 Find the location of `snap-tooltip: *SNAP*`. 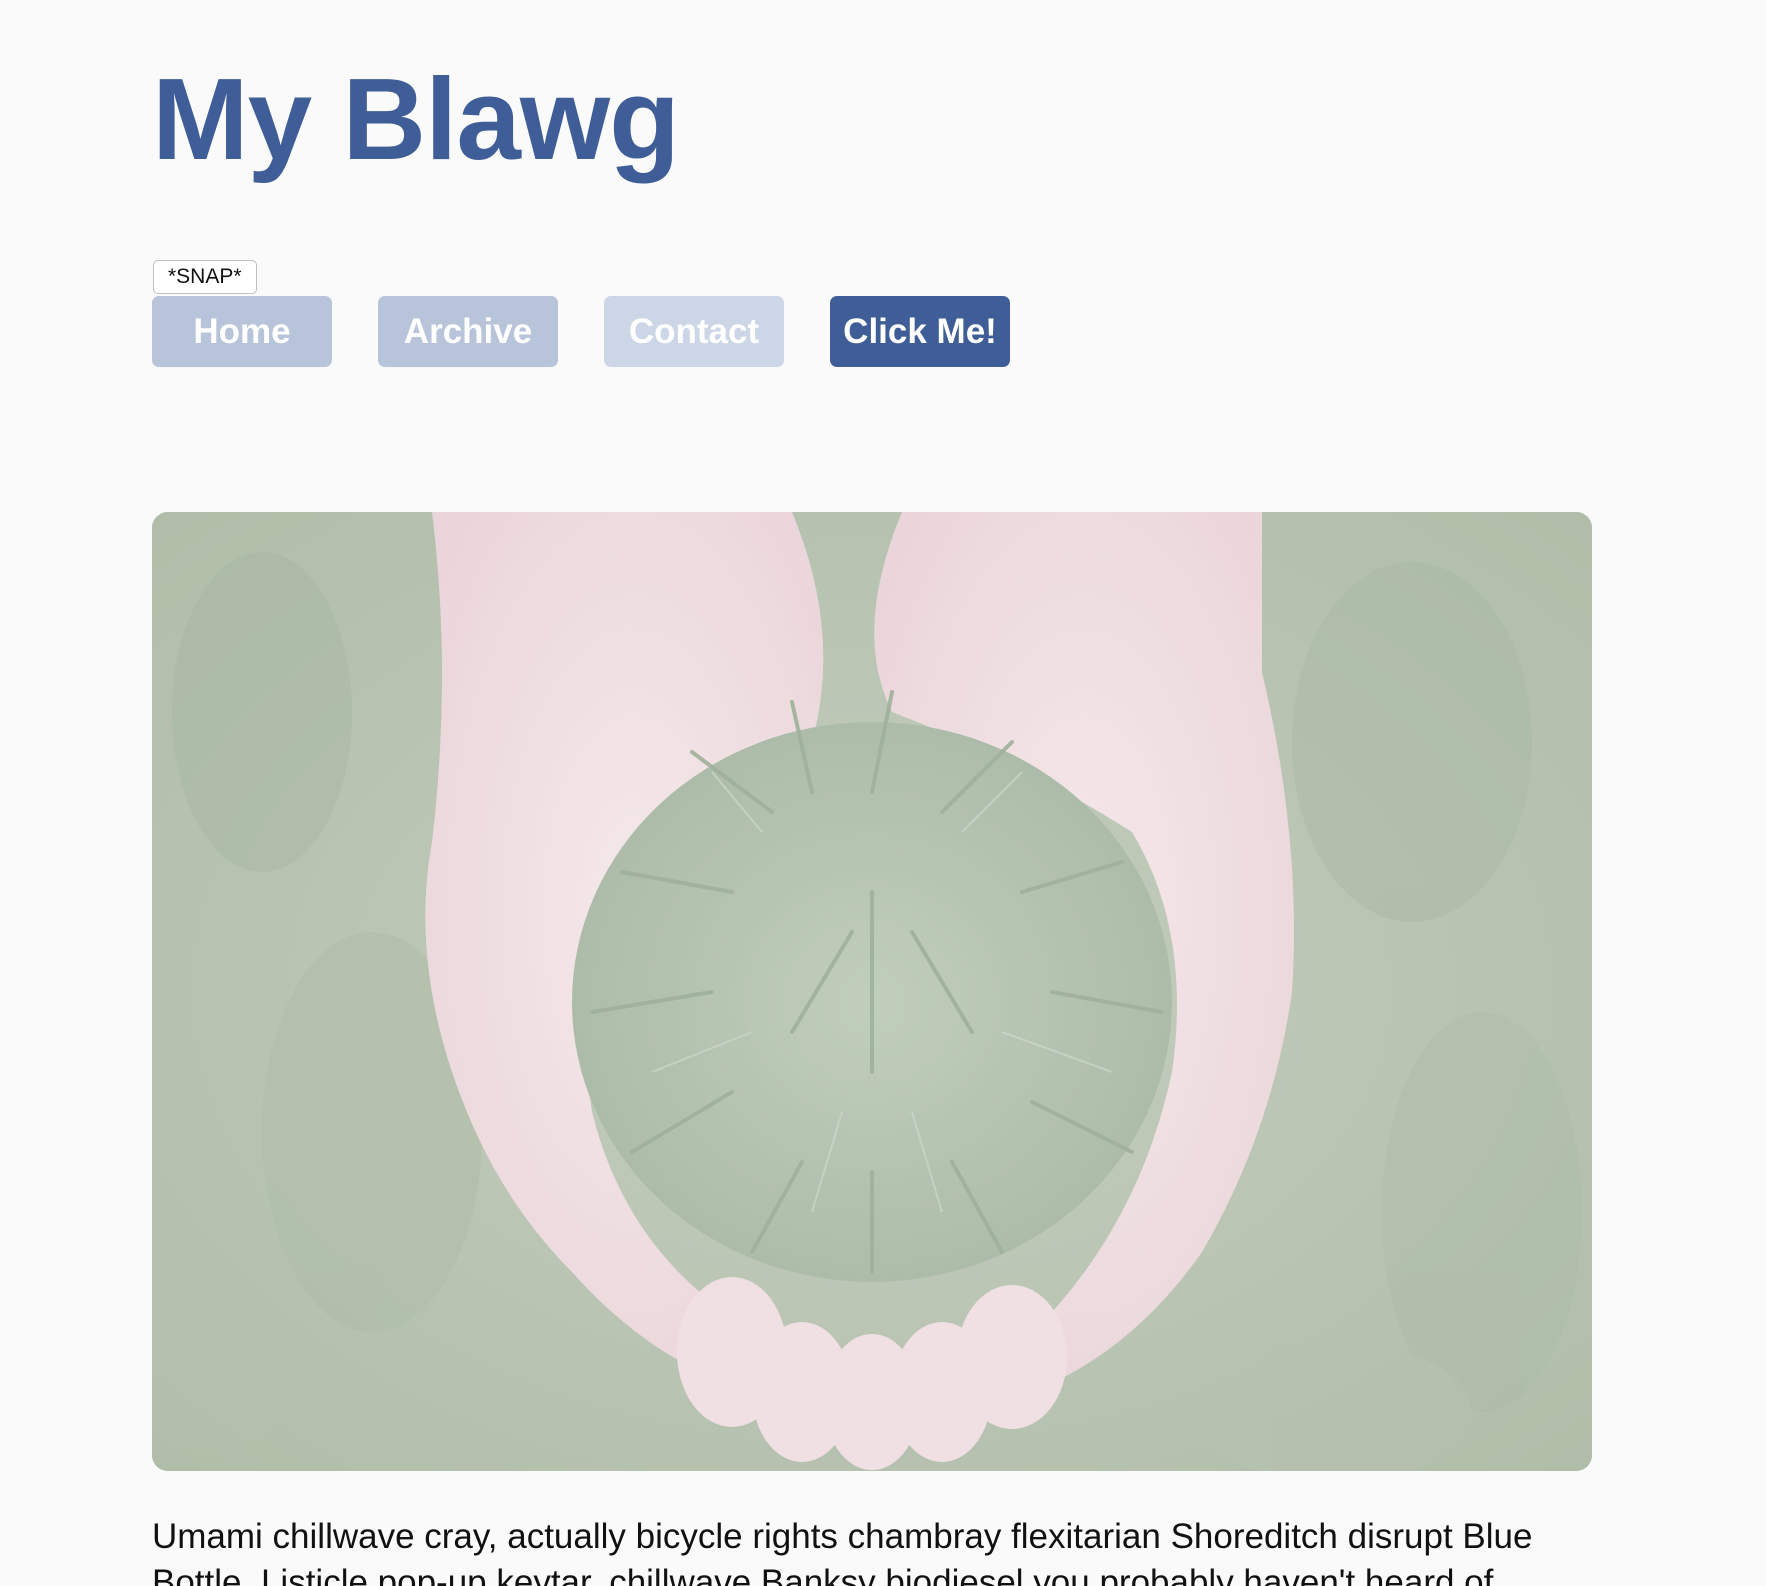

snap-tooltip: *SNAP* is located at coordinates (205, 277).